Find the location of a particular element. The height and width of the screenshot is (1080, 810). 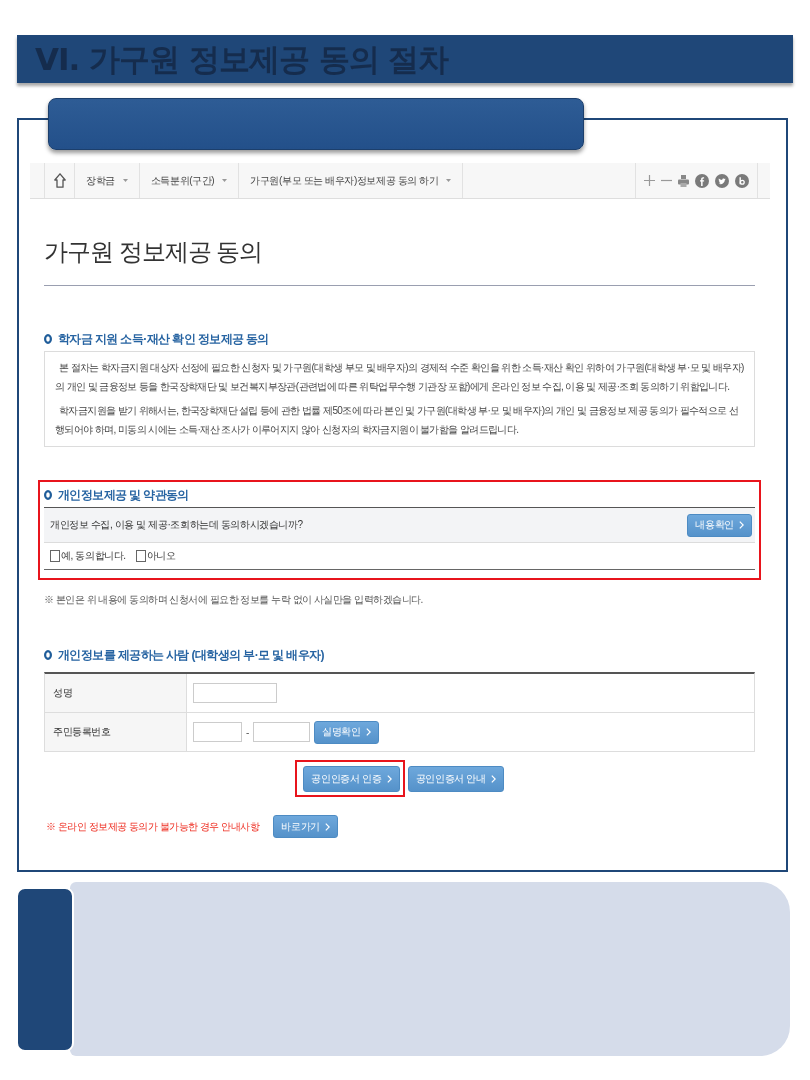

info-paragraph: 학자금지원을 받기 위해서는, 한국장학재단 설립 등에 관한 법률 제50조에 따라 본인 및 가구원(대학생 부·모 및 배우자)의 개인 및 금융정보 제공 동의가 필수적으로 선행되어야 하며, 미동의 시에는 소득·재산 조사가 이루어지지 않아 신청자의 학자금지원이 불가함을 알려드립니다. is located at coordinates (397, 420).